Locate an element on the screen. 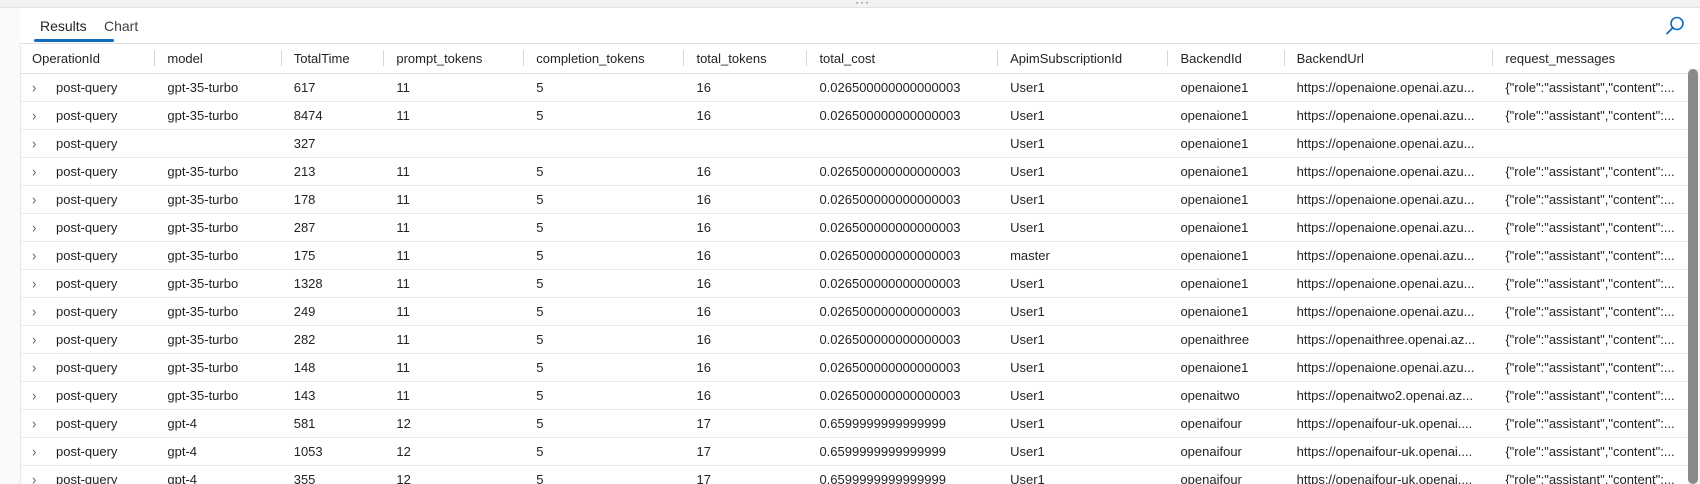  table-cell: 175 is located at coordinates (333, 255).